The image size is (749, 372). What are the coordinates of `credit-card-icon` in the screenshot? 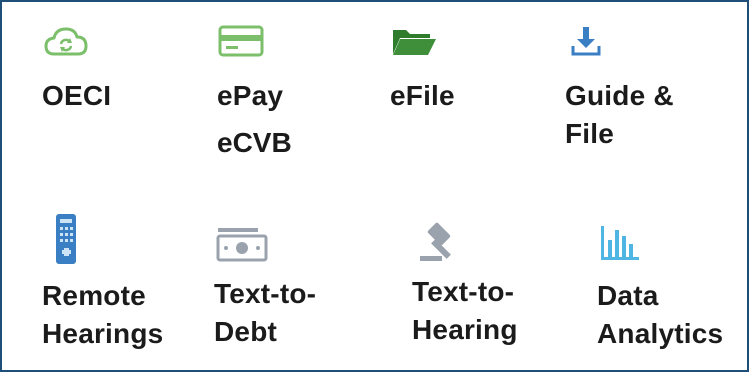 It's located at (250, 43).